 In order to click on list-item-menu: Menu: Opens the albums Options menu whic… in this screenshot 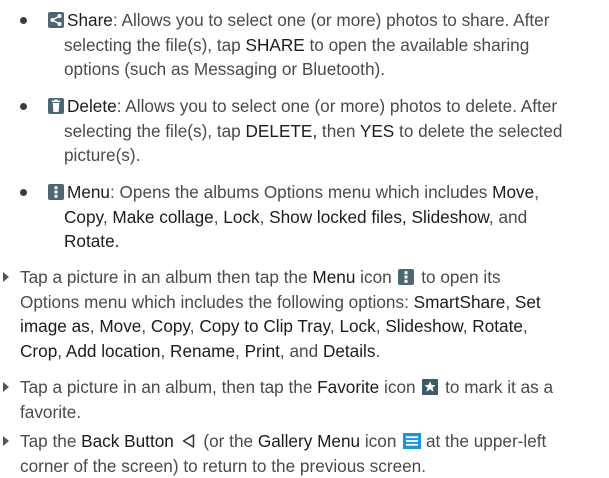, I will do `click(310, 217)`.